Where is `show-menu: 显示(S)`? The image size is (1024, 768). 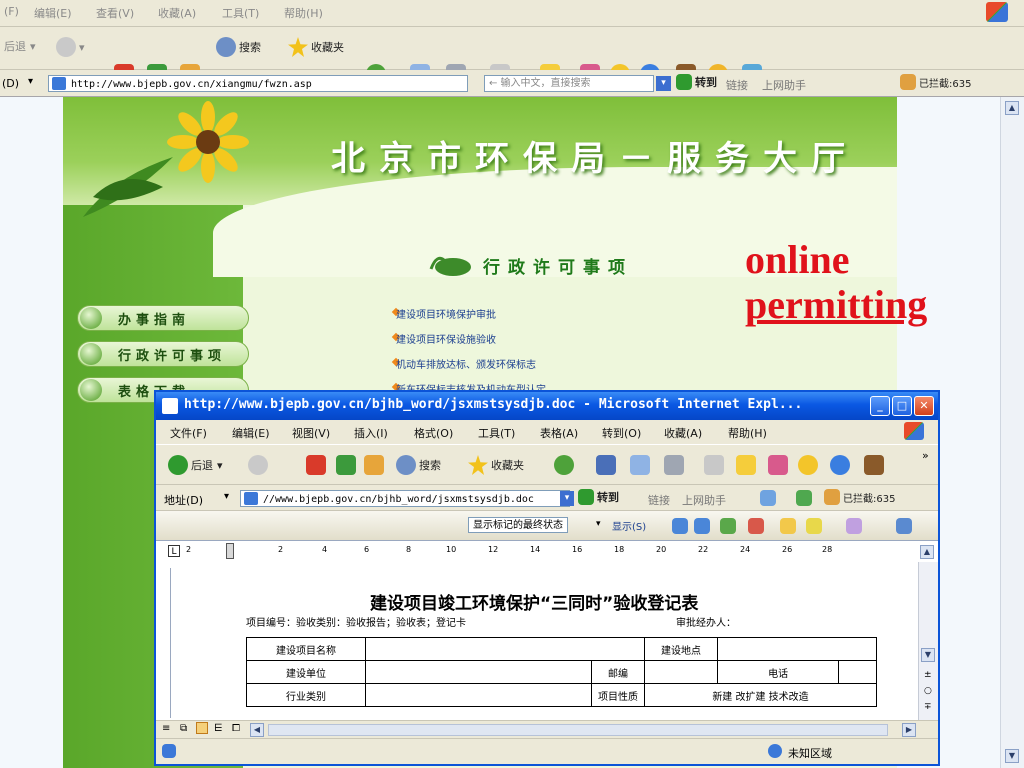
show-menu: 显示(S) is located at coordinates (629, 525).